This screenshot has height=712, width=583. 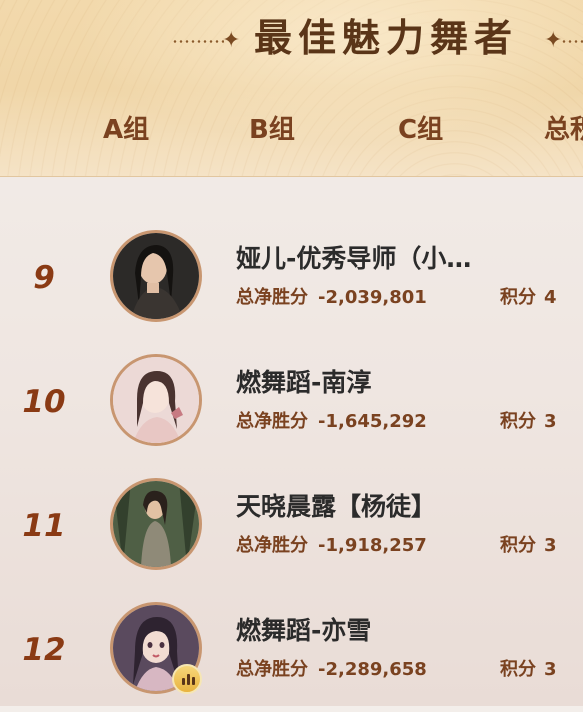 I want to click on points-value: 4, so click(x=550, y=297).